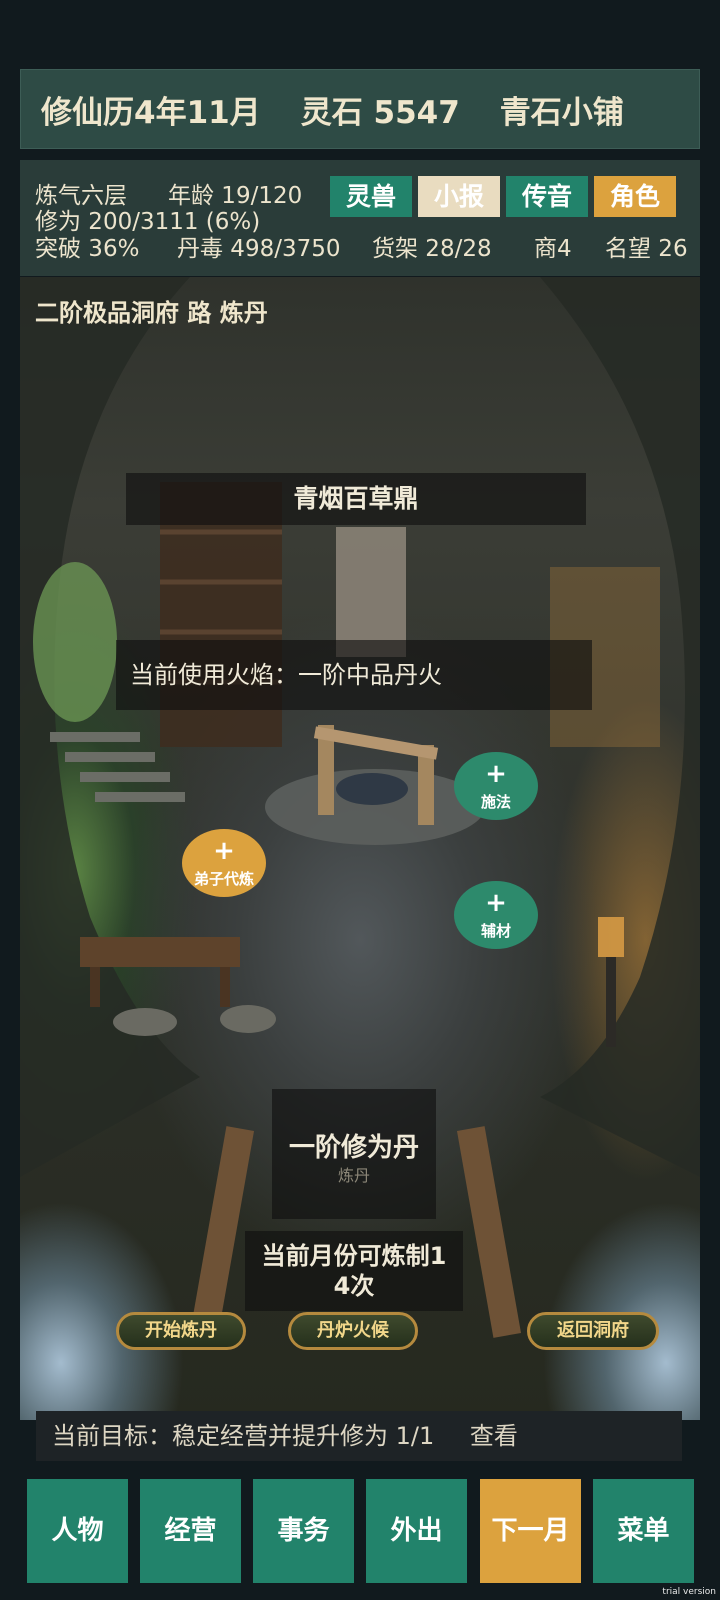 This screenshot has height=1600, width=720. I want to click on shelf-count: 货架 28/28, so click(432, 249).